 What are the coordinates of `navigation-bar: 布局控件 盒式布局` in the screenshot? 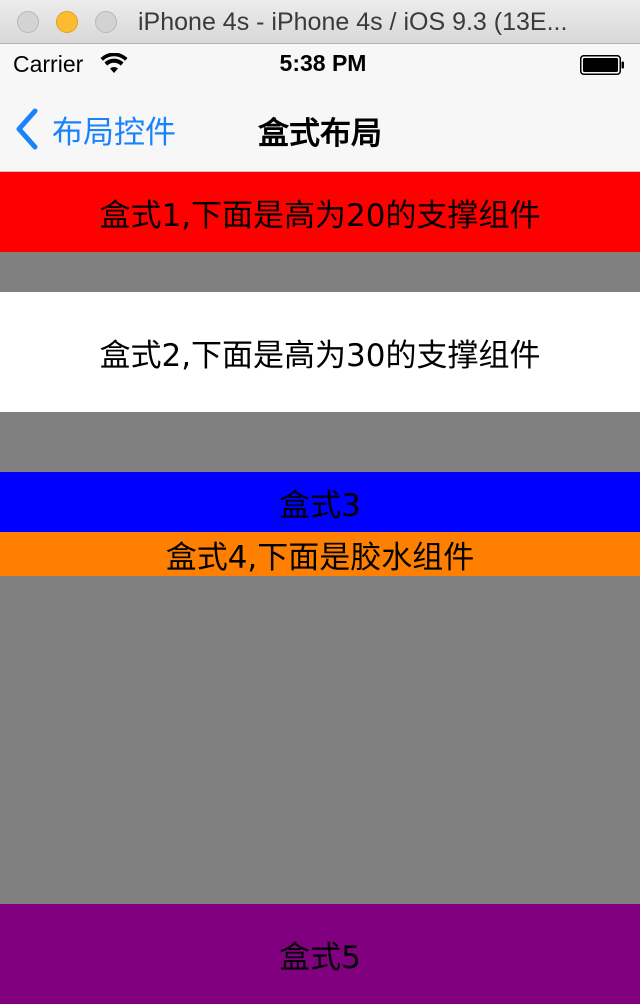 It's located at (320, 129).